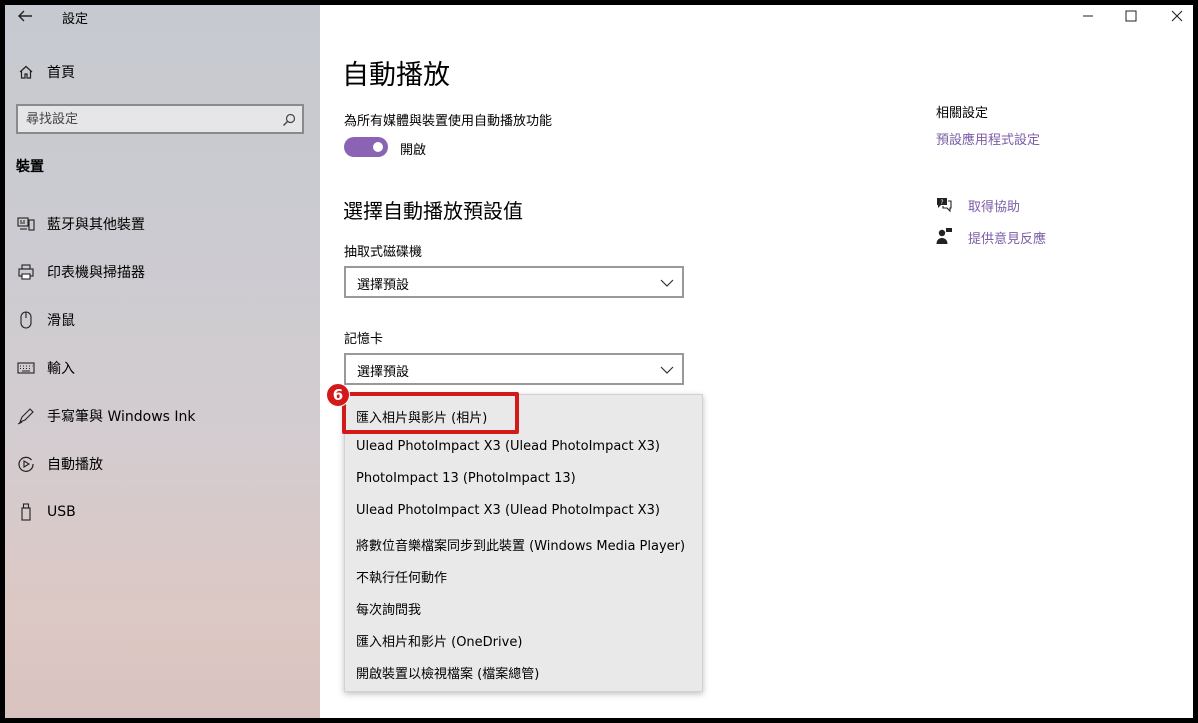  What do you see at coordinates (338, 395) in the screenshot?
I see `step-badge: 6` at bounding box center [338, 395].